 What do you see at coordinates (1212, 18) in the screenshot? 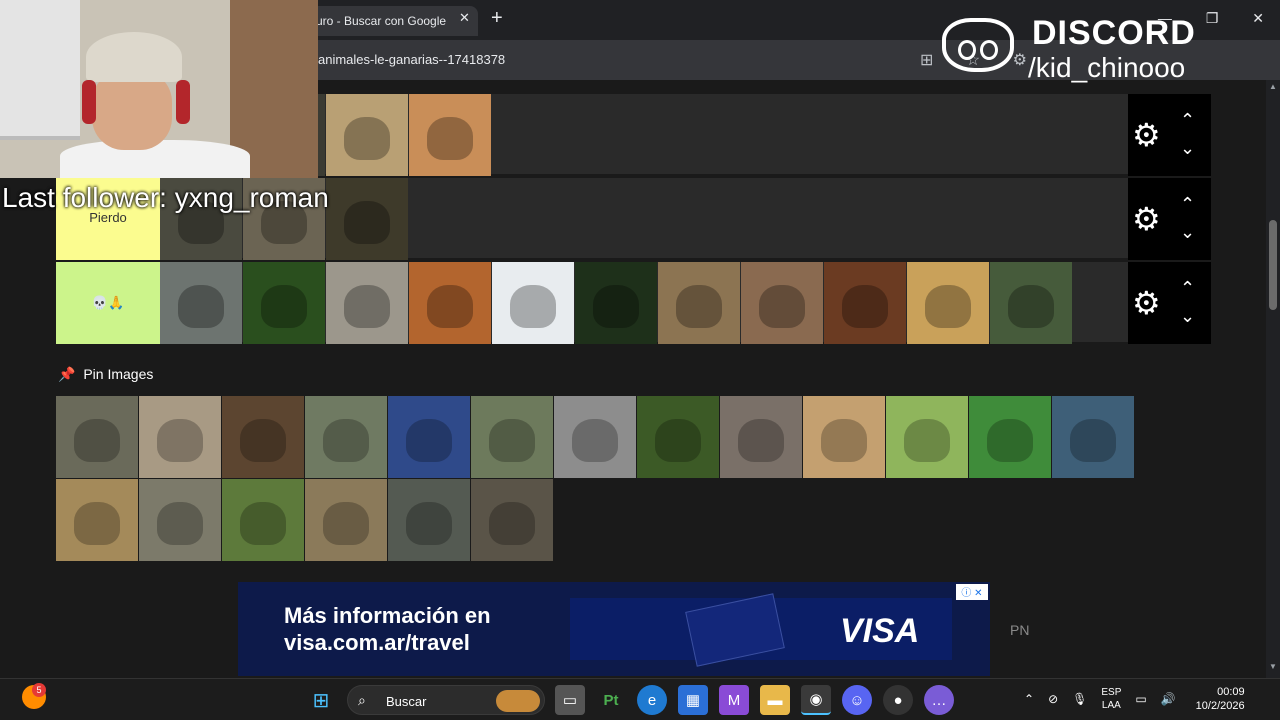
I see `restore-button: ❐` at bounding box center [1212, 18].